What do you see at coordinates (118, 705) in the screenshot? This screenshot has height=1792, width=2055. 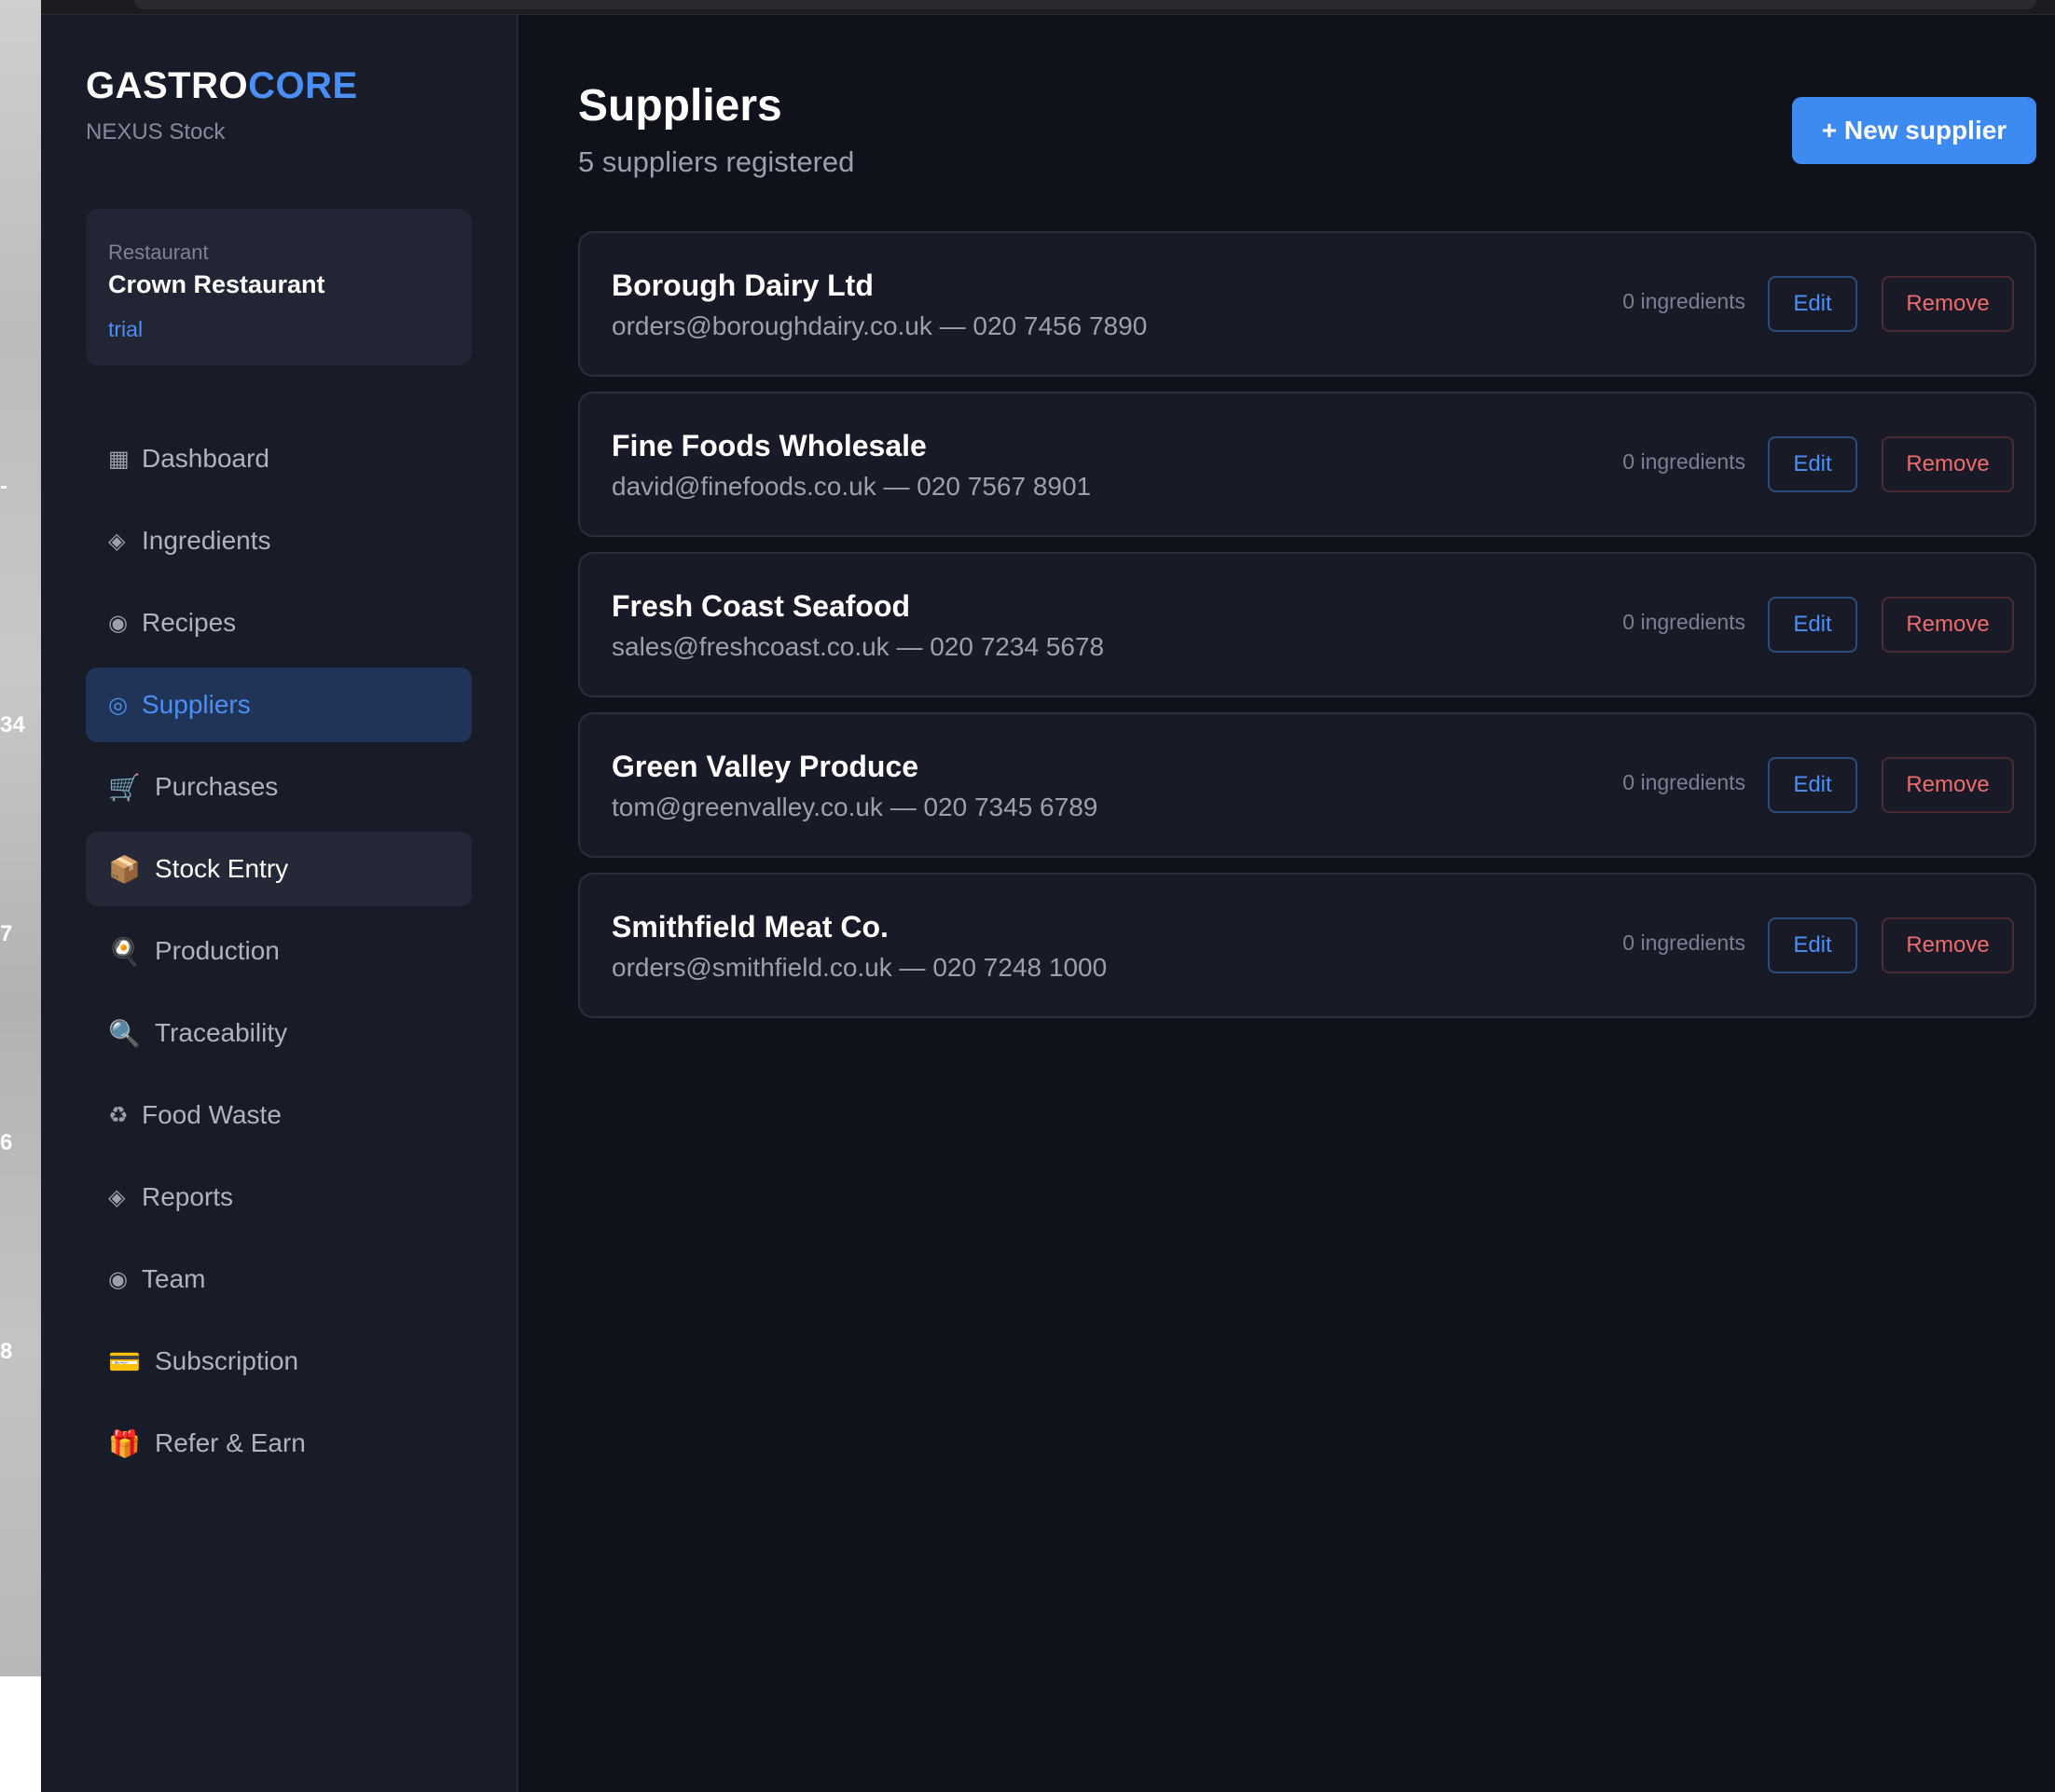 I see `suppliers-icon: ◎` at bounding box center [118, 705].